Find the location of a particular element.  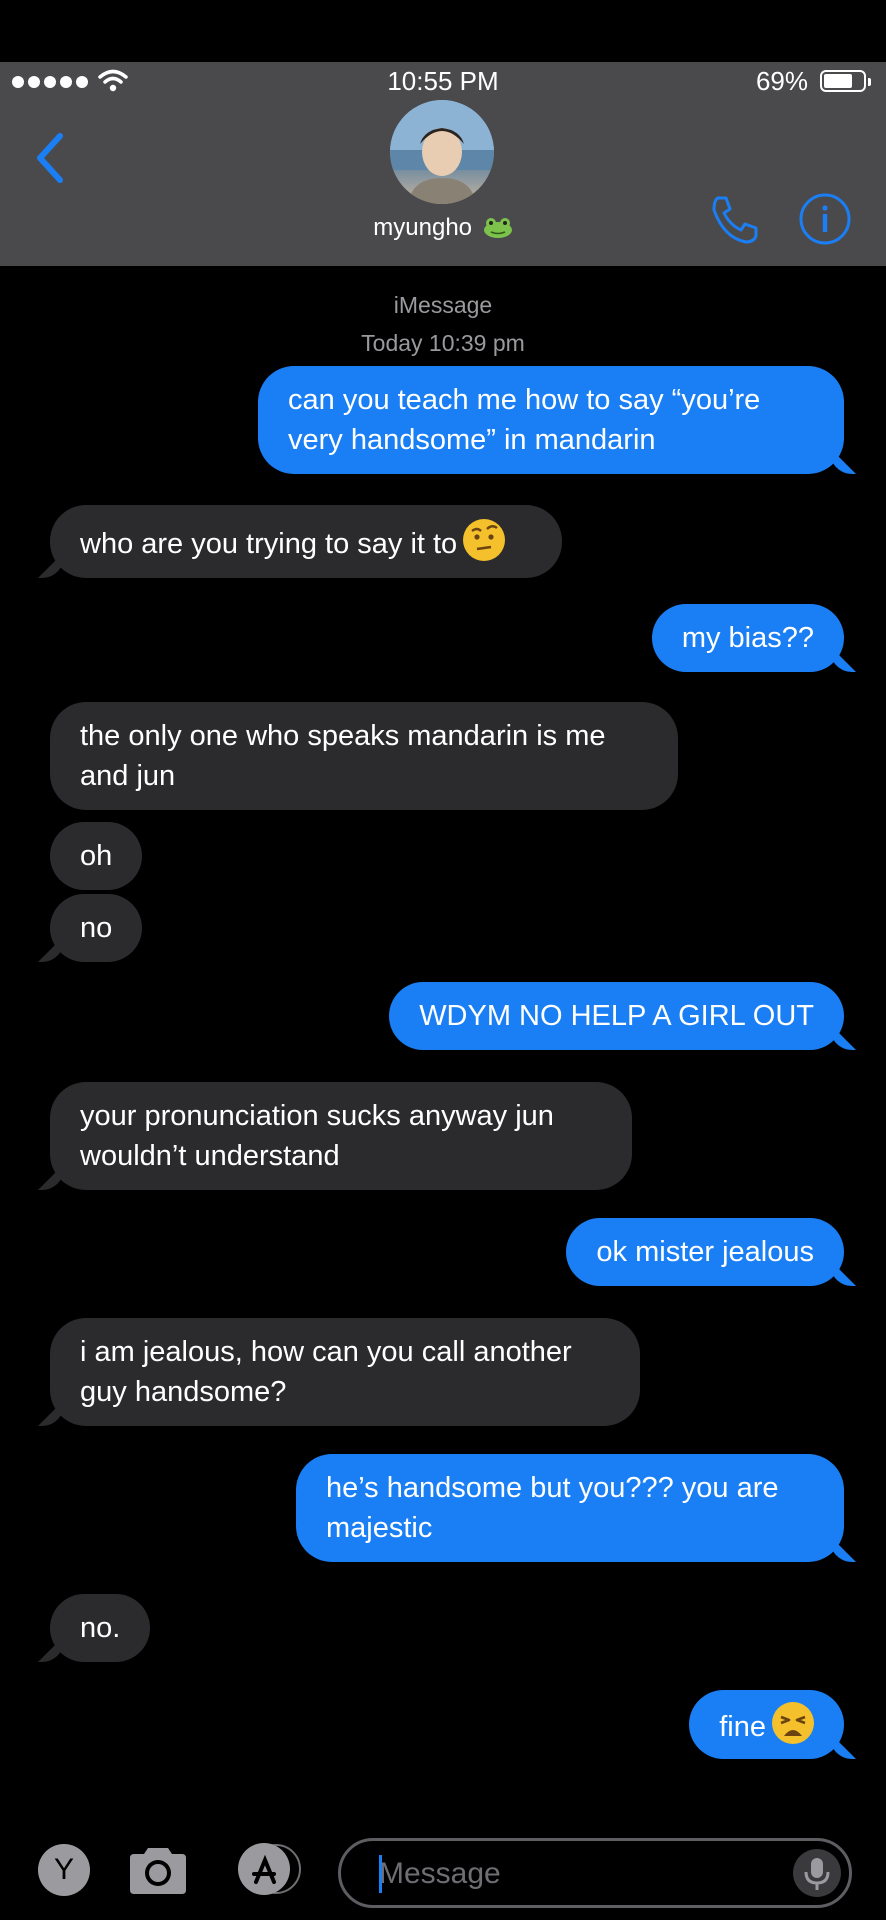

app-store-icon is located at coordinates (269, 1869).